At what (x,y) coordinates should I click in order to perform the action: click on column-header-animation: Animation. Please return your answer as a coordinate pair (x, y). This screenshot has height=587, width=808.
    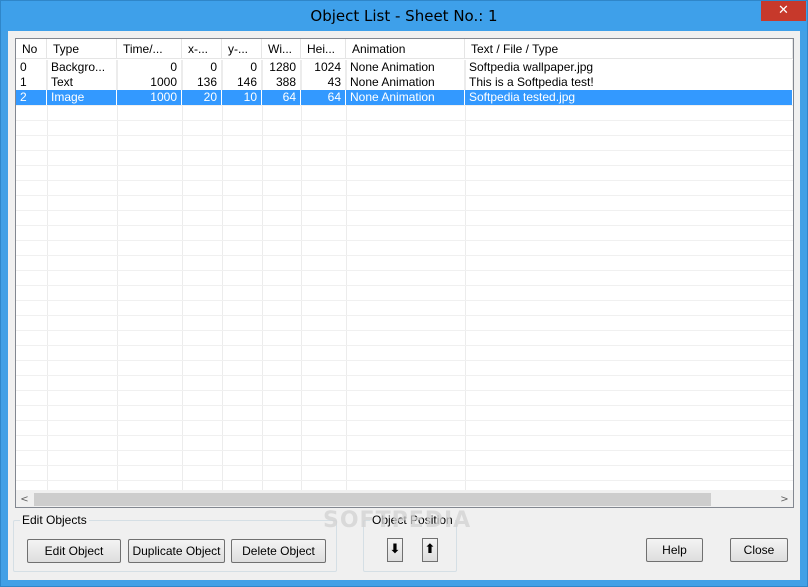
    Looking at the image, I should click on (405, 49).